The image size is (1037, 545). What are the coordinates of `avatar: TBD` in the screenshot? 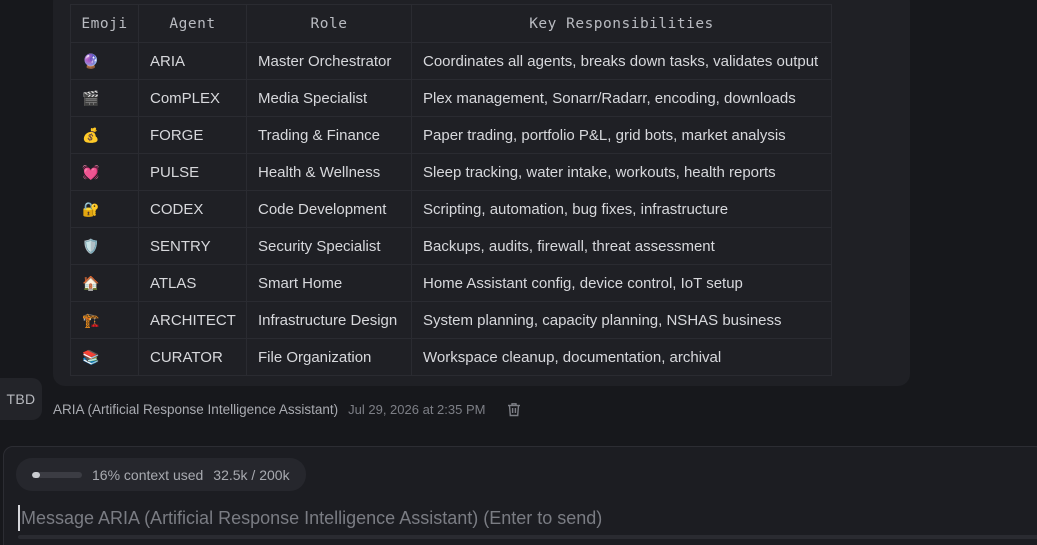 It's located at (21, 399).